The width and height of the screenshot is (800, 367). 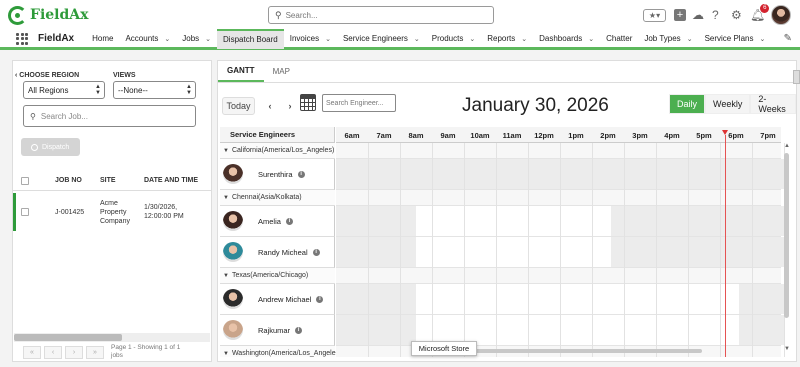 I want to click on gantt-vertical-scrollbar: ▲ ▼, so click(x=787, y=249).